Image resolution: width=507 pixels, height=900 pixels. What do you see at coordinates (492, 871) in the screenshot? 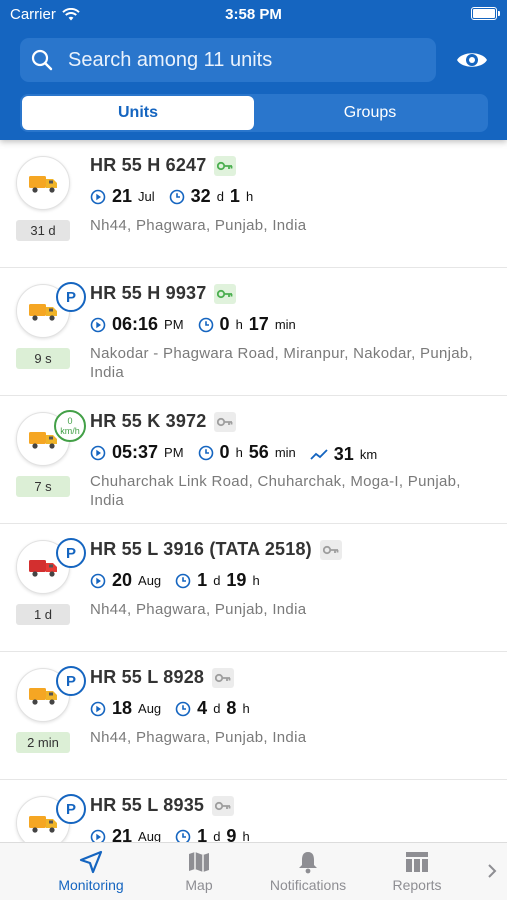
I see `chevron-right-icon` at bounding box center [492, 871].